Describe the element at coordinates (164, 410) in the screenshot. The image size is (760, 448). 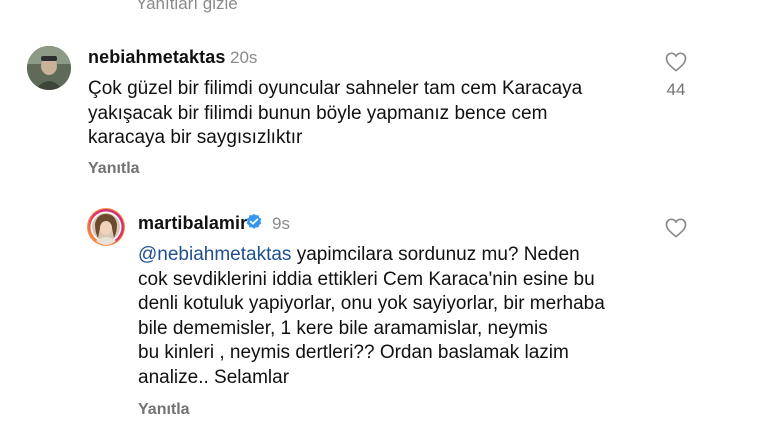
I see `reply-reply-button: Yanıtla` at that location.